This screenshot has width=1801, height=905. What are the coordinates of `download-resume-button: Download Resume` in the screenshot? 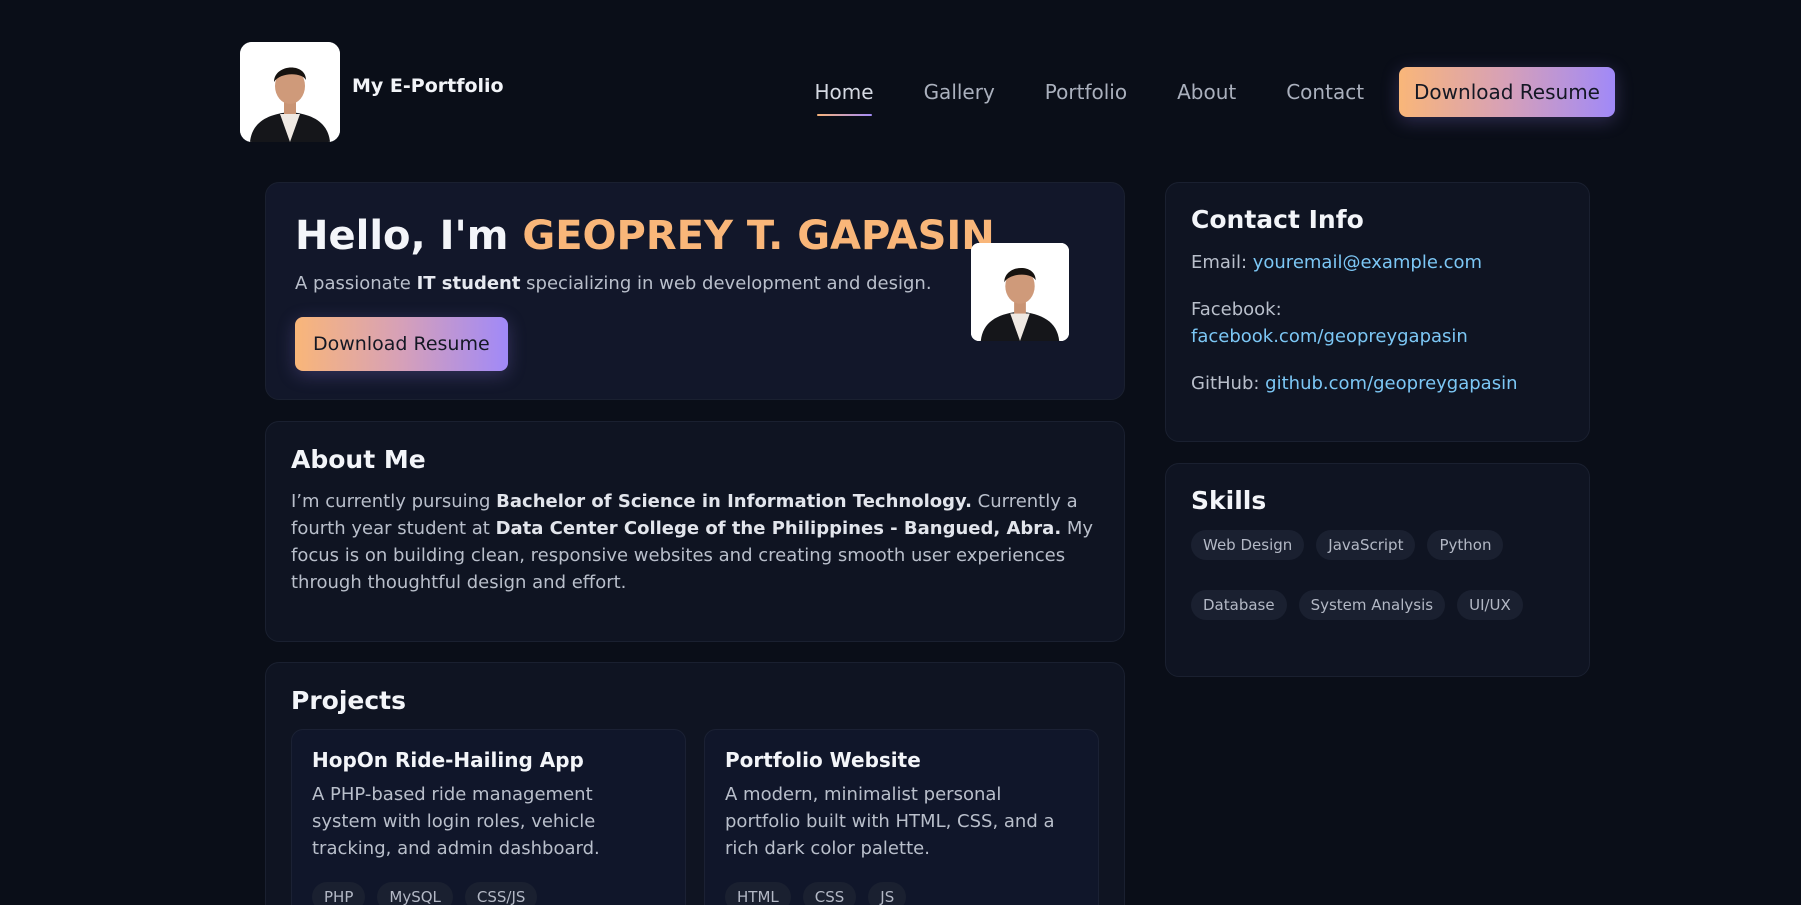 It's located at (1507, 92).